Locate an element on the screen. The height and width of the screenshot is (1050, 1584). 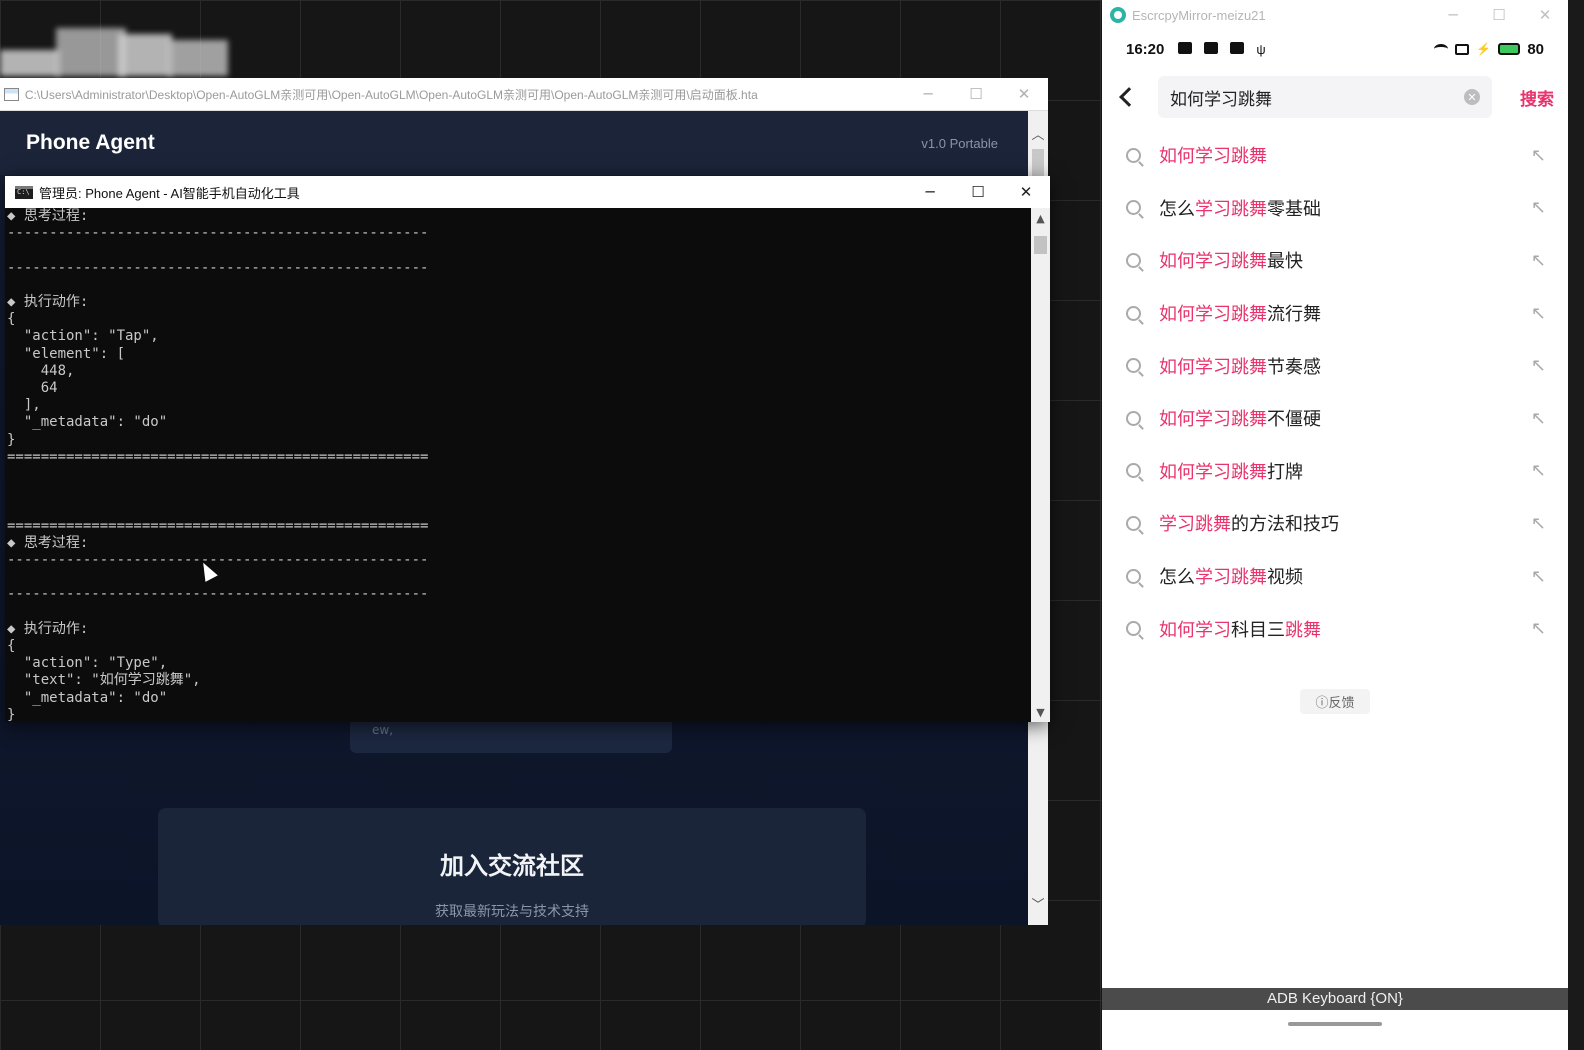
suggestion-item: 怎么学习跳舞视频 ↖ is located at coordinates (1335, 576).